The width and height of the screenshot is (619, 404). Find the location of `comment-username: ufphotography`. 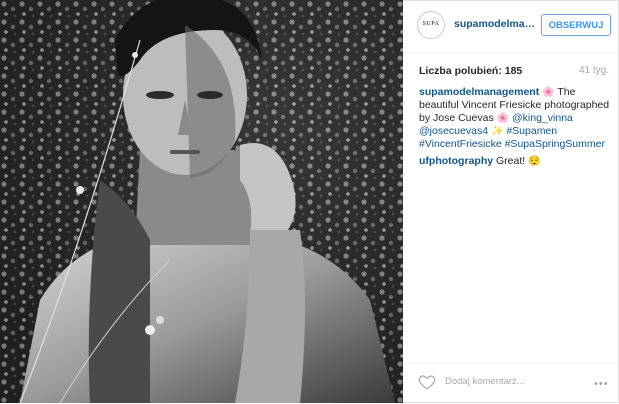

comment-username: ufphotography is located at coordinates (456, 161).